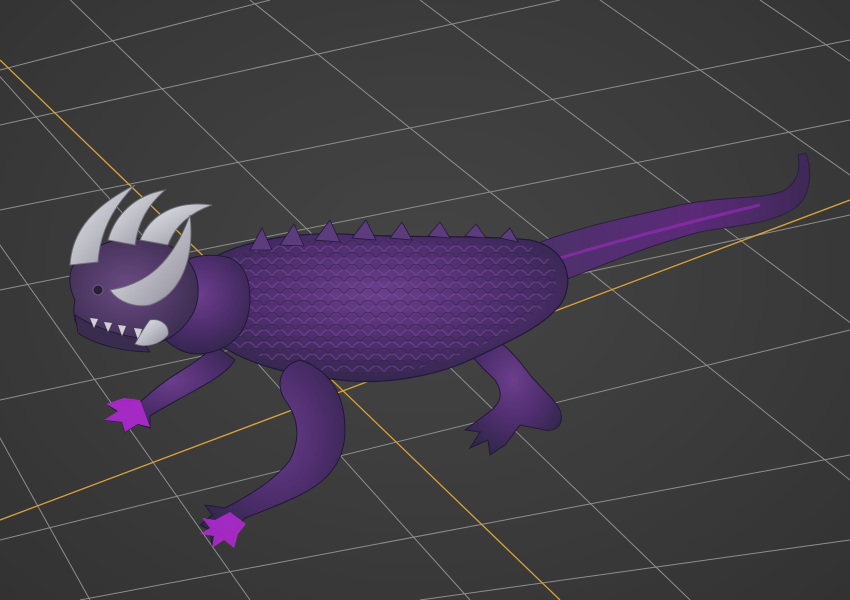  I want to click on dragon-eye, so click(98, 290).